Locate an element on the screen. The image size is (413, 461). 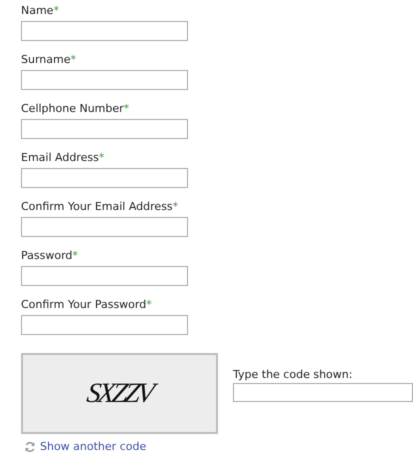
code-input-field is located at coordinates (323, 392).